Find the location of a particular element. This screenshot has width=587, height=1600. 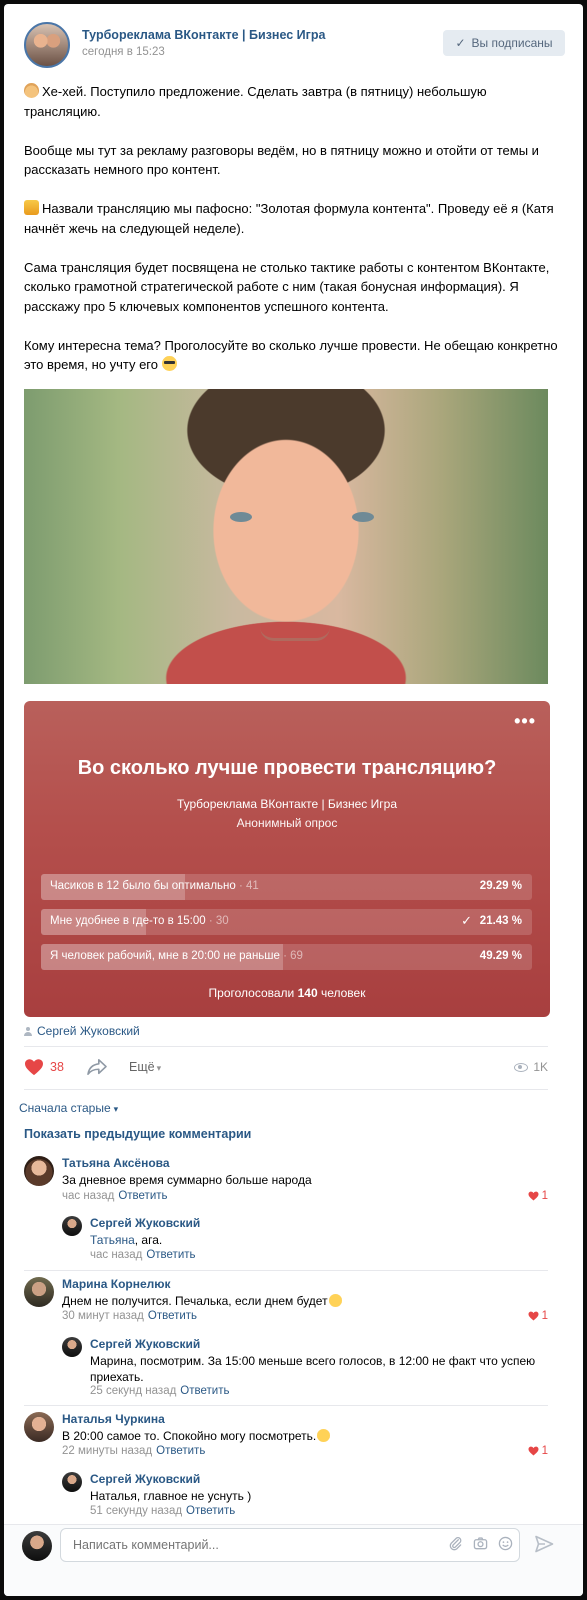

comment-author: Наталья Чуркина is located at coordinates (113, 1419).